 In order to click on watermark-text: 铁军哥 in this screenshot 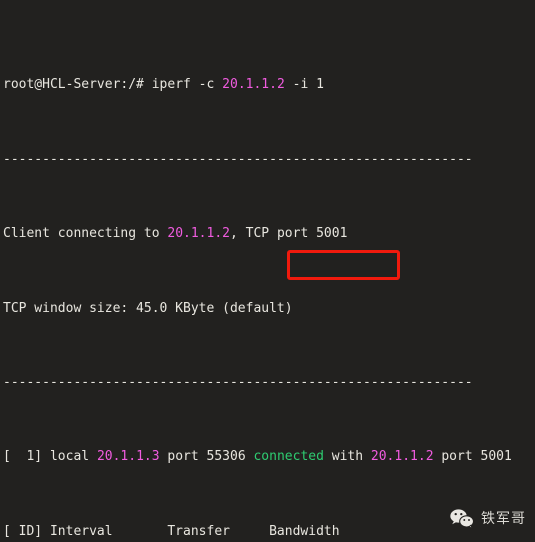, I will do `click(503, 518)`.